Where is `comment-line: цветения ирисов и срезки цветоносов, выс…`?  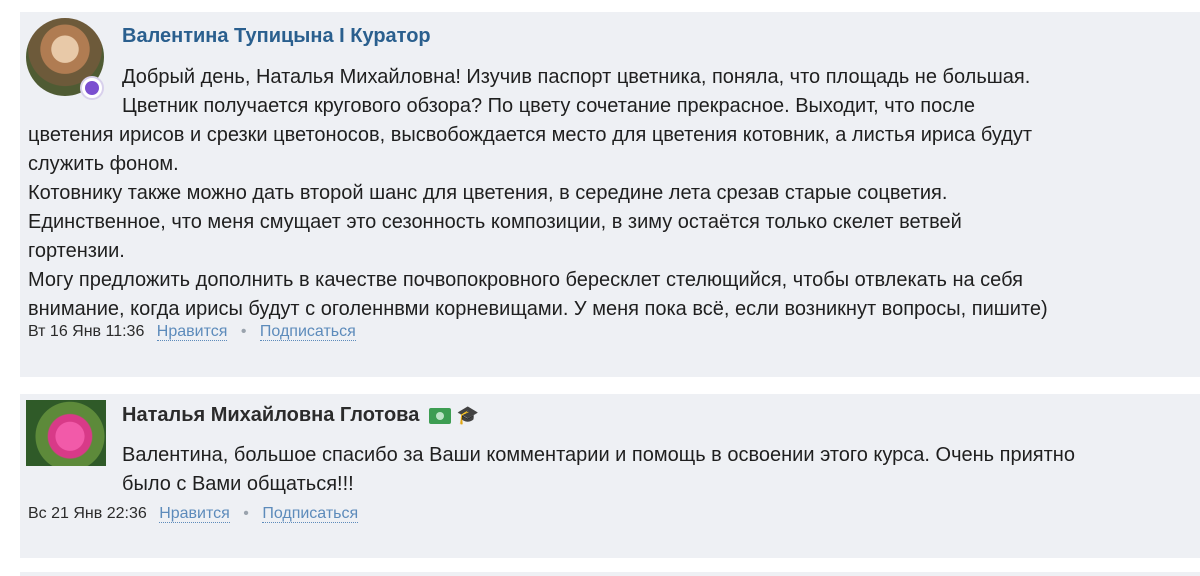 comment-line: цветения ирисов и срезки цветоносов, выс… is located at coordinates (530, 135).